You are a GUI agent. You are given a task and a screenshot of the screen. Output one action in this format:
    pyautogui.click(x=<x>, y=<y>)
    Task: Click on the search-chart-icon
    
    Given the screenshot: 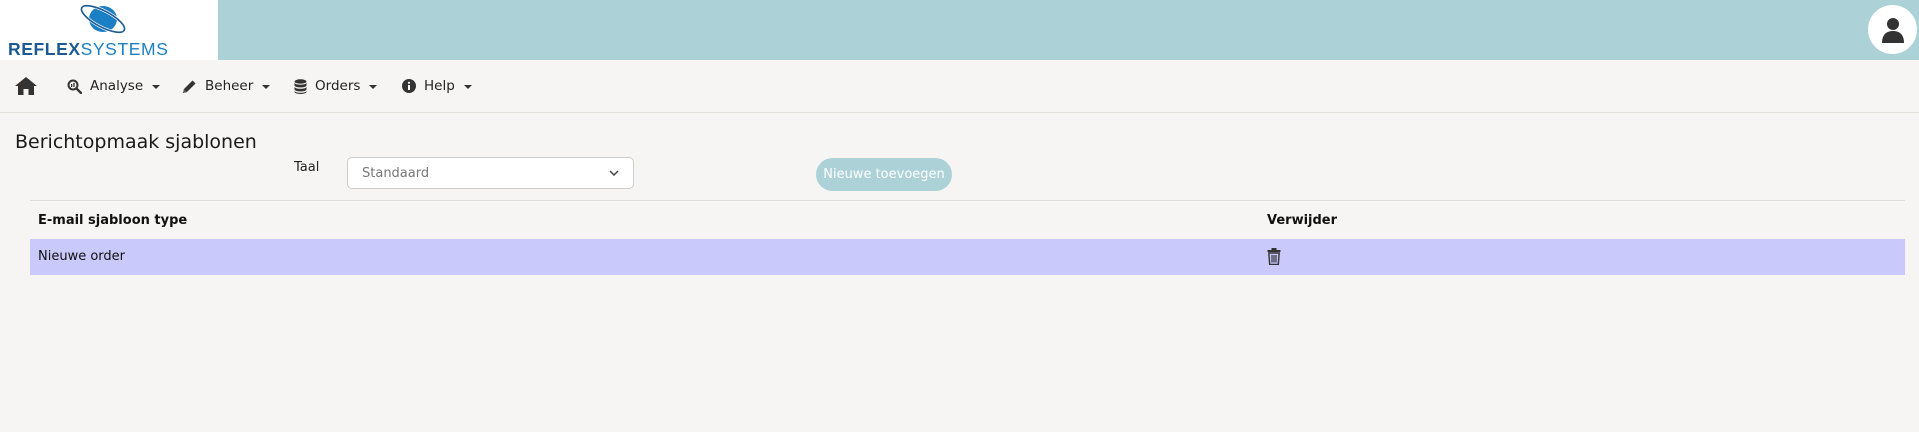 What is the action you would take?
    pyautogui.click(x=74, y=86)
    